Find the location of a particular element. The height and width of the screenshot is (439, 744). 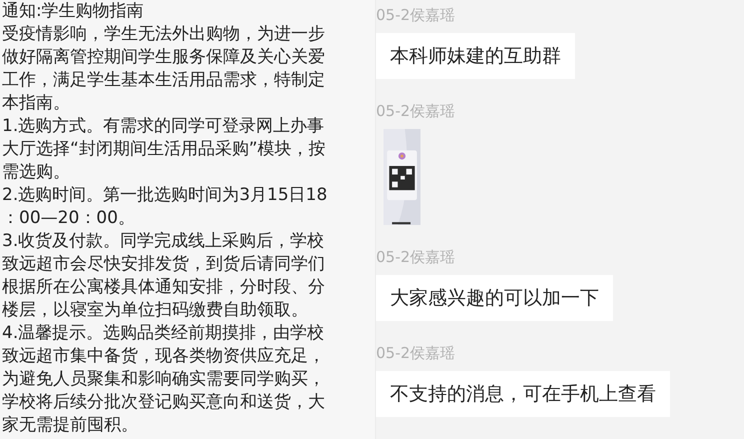

message-bubble: 本科师妹建的互助群 is located at coordinates (475, 56).